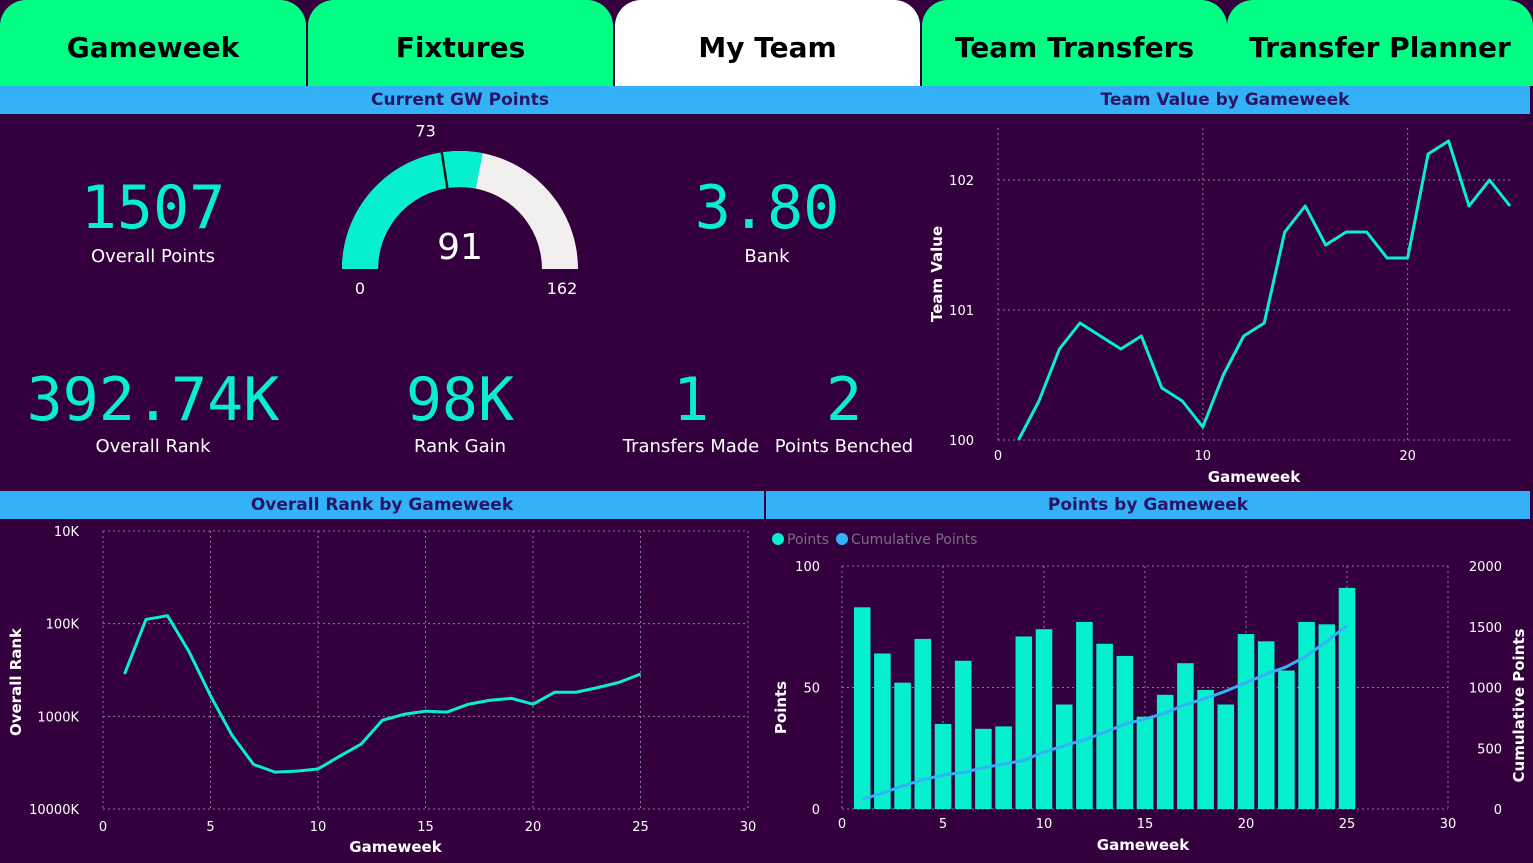 The width and height of the screenshot is (1533, 863). What do you see at coordinates (460, 247) in the screenshot?
I see `gauge-value-label: 91` at bounding box center [460, 247].